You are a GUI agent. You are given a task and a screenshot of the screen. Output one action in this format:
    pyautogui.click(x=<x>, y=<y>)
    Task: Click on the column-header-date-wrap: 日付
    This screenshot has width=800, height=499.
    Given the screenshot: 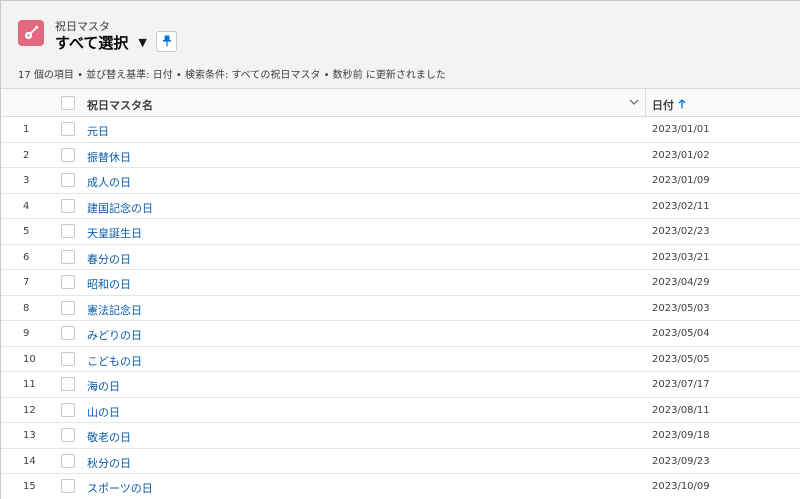 What is the action you would take?
    pyautogui.click(x=669, y=105)
    